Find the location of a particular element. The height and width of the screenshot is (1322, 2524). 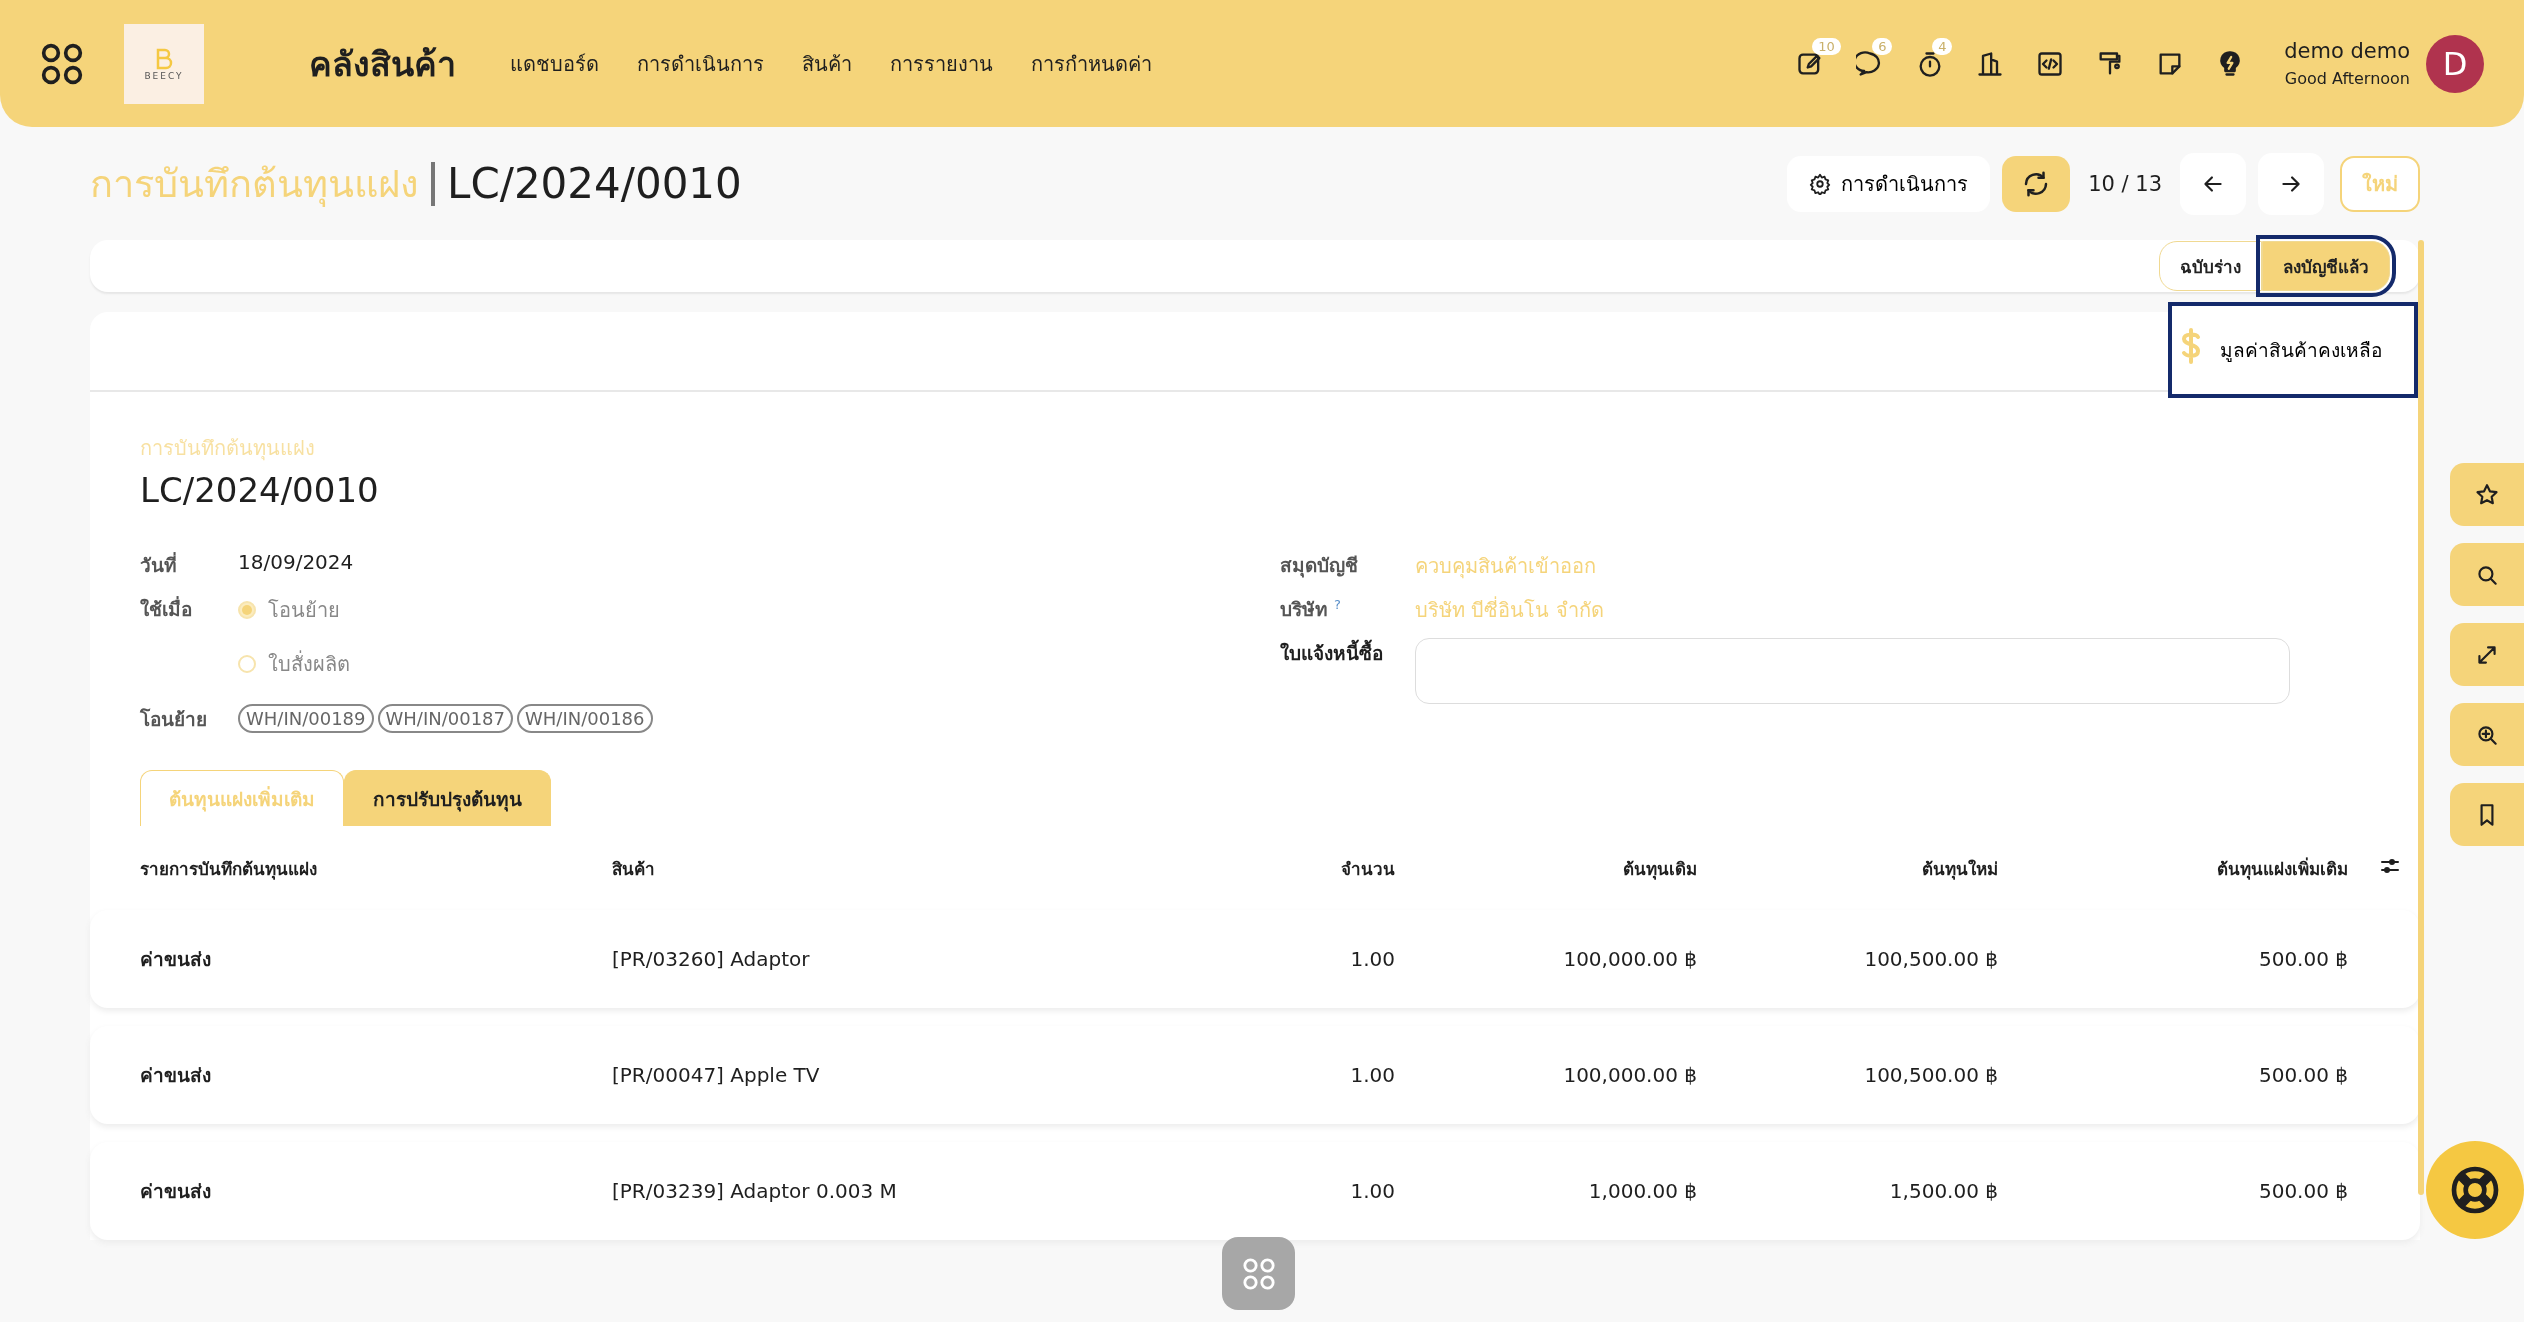

nav-menu-item: การกำหนดค่า is located at coordinates (1091, 63).